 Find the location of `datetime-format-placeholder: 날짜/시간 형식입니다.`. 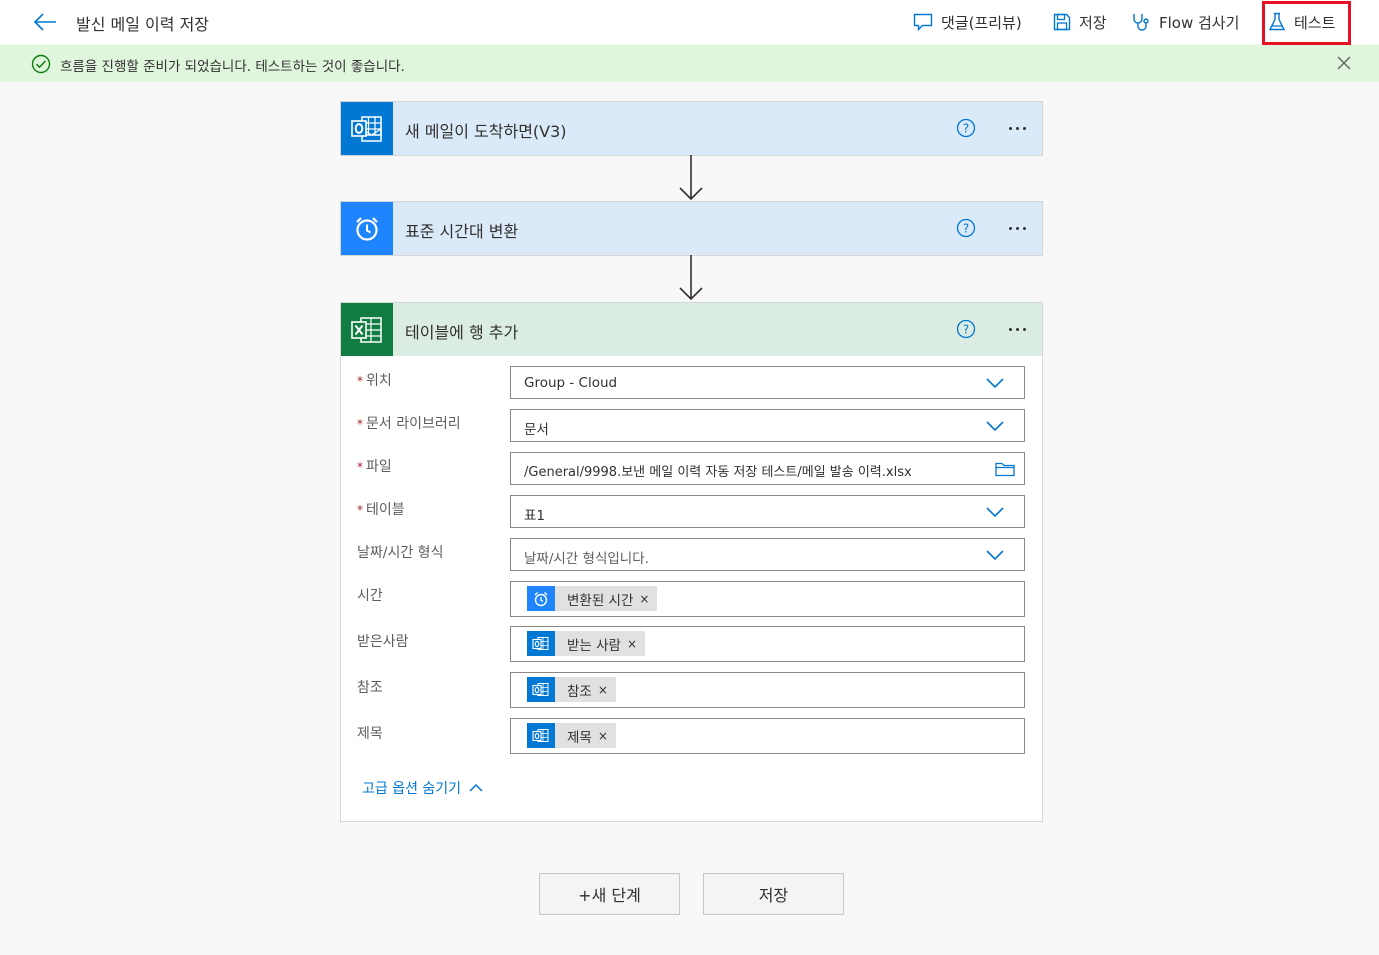

datetime-format-placeholder: 날짜/시간 형식입니다. is located at coordinates (586, 559).